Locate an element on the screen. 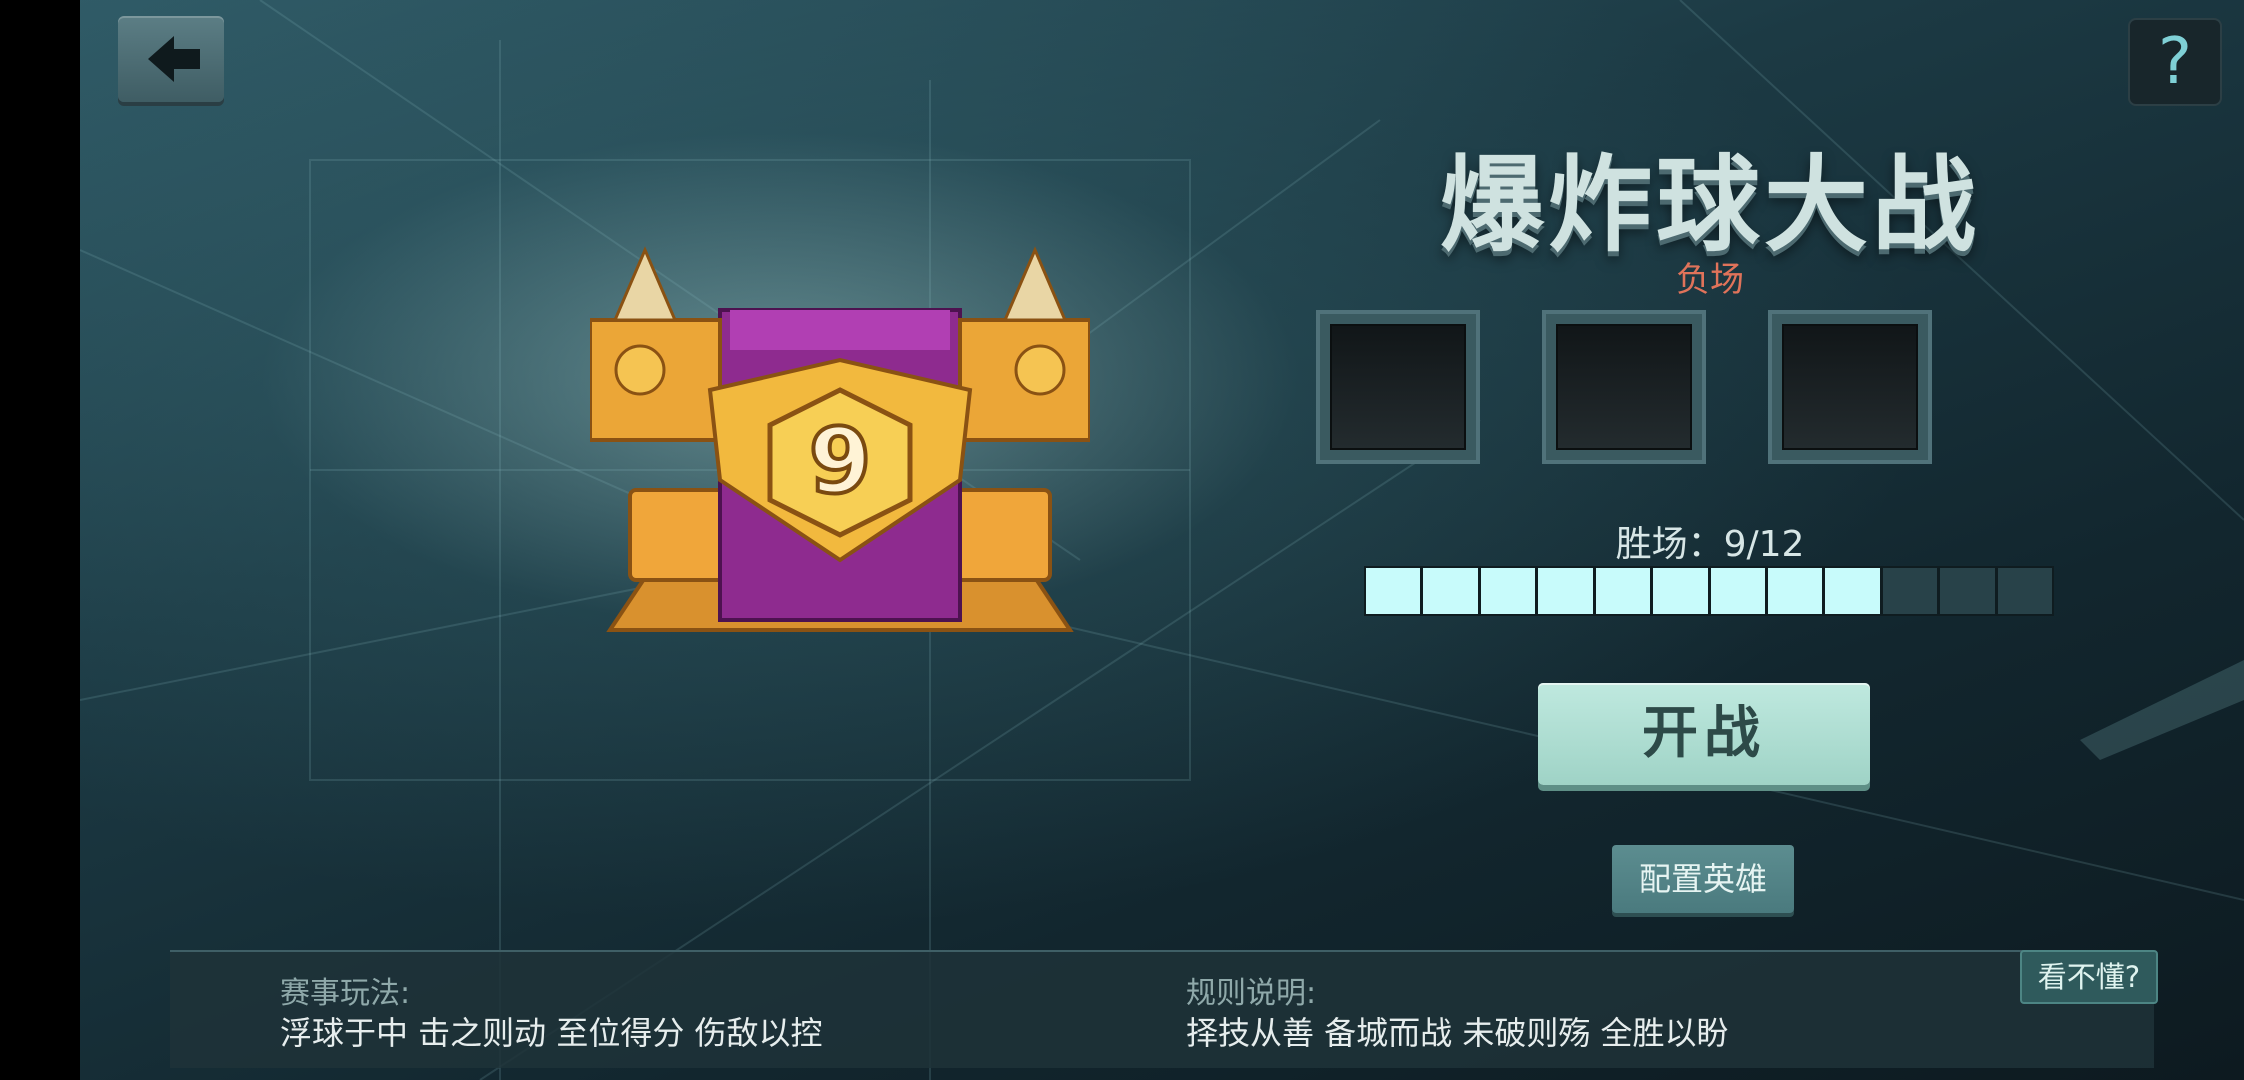 This screenshot has height=1080, width=2244. loss-label: 负场 is located at coordinates (1710, 280).